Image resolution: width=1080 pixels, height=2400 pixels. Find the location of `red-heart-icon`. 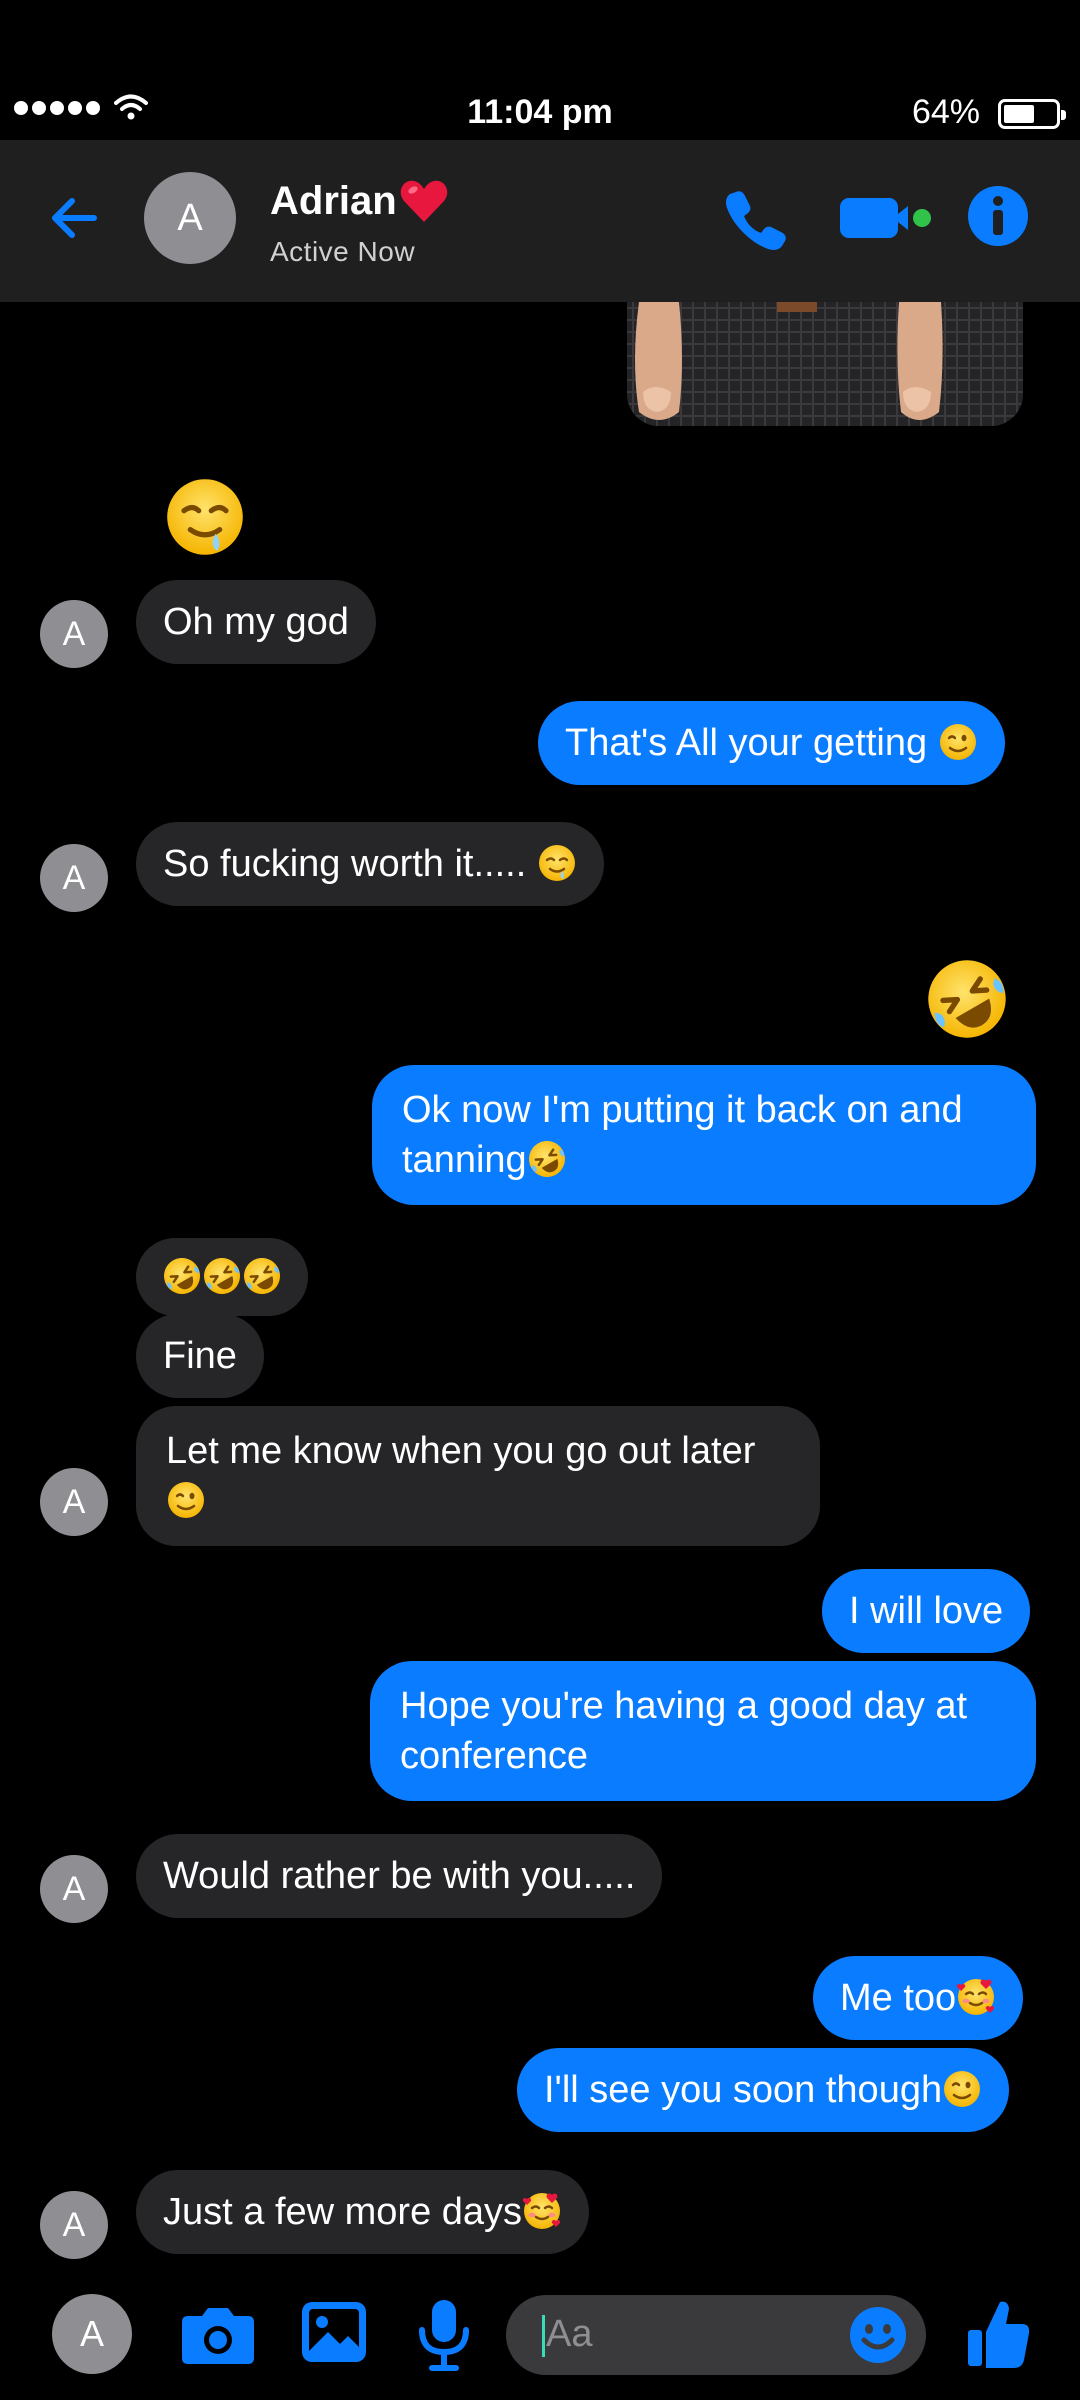

red-heart-icon is located at coordinates (423, 201).